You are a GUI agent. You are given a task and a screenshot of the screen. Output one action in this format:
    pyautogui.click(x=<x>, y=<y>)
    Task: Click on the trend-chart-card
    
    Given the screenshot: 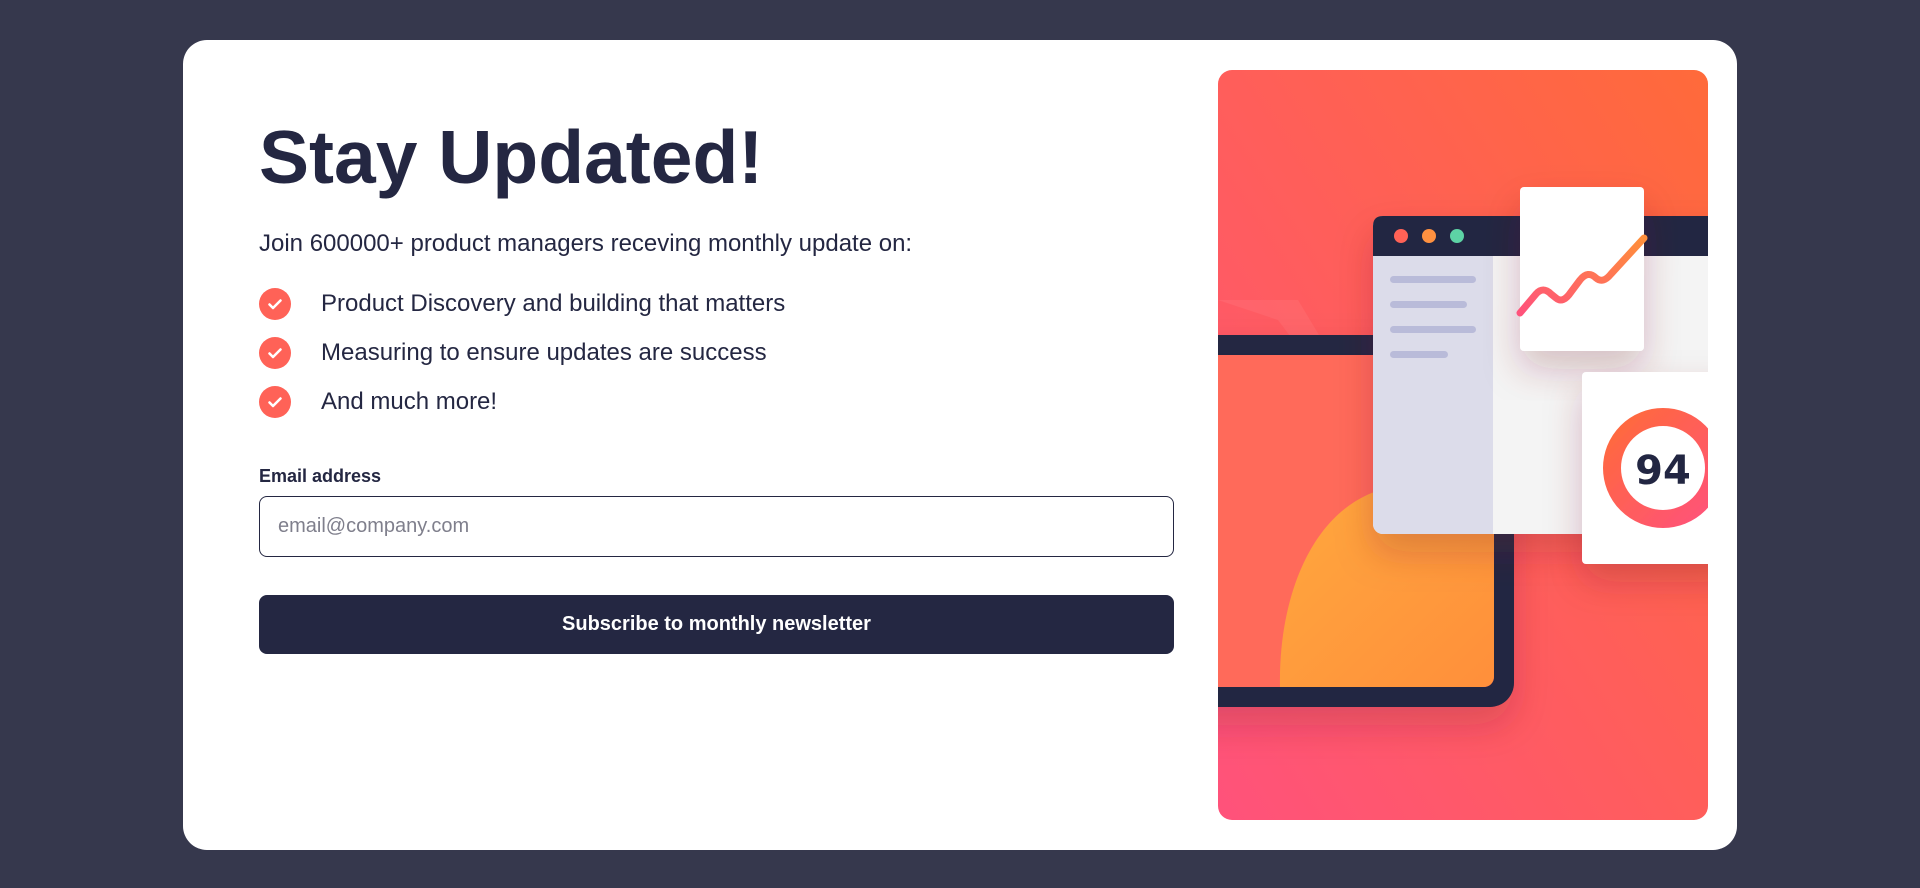 What is the action you would take?
    pyautogui.click(x=1582, y=269)
    